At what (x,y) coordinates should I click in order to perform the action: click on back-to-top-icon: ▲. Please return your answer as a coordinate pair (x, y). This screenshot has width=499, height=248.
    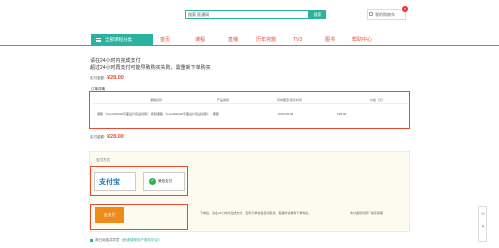
    Looking at the image, I should click on (483, 226).